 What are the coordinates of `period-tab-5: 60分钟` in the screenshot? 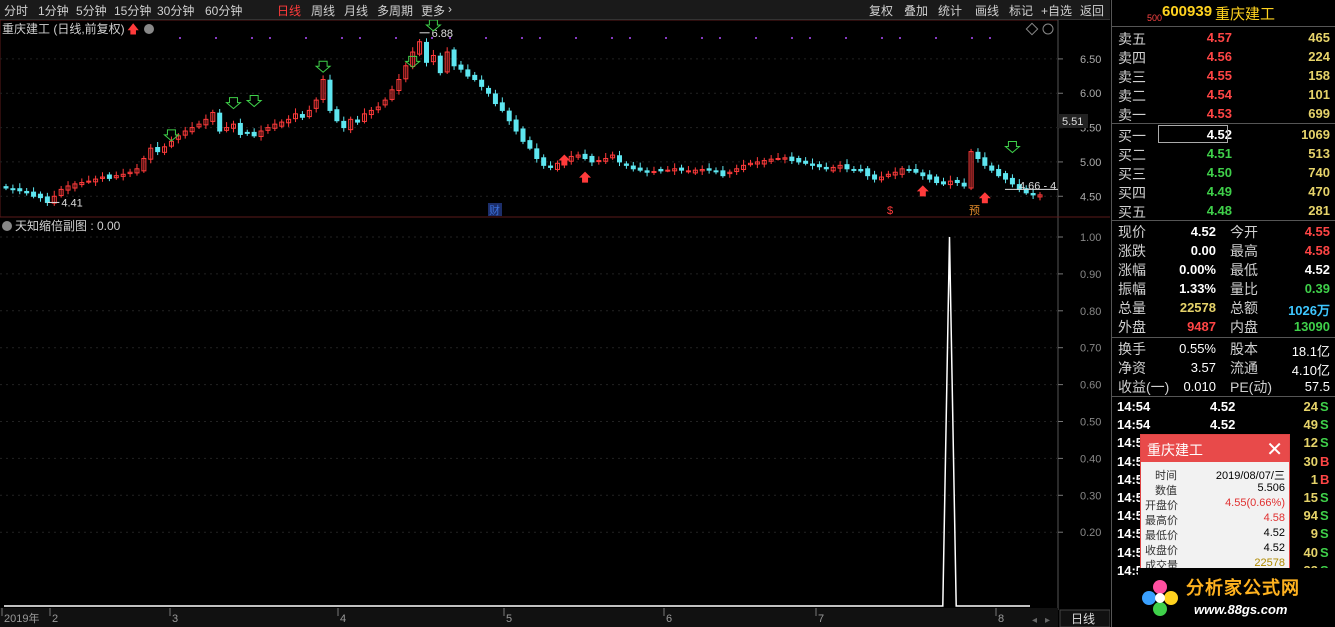 It's located at (223, 10).